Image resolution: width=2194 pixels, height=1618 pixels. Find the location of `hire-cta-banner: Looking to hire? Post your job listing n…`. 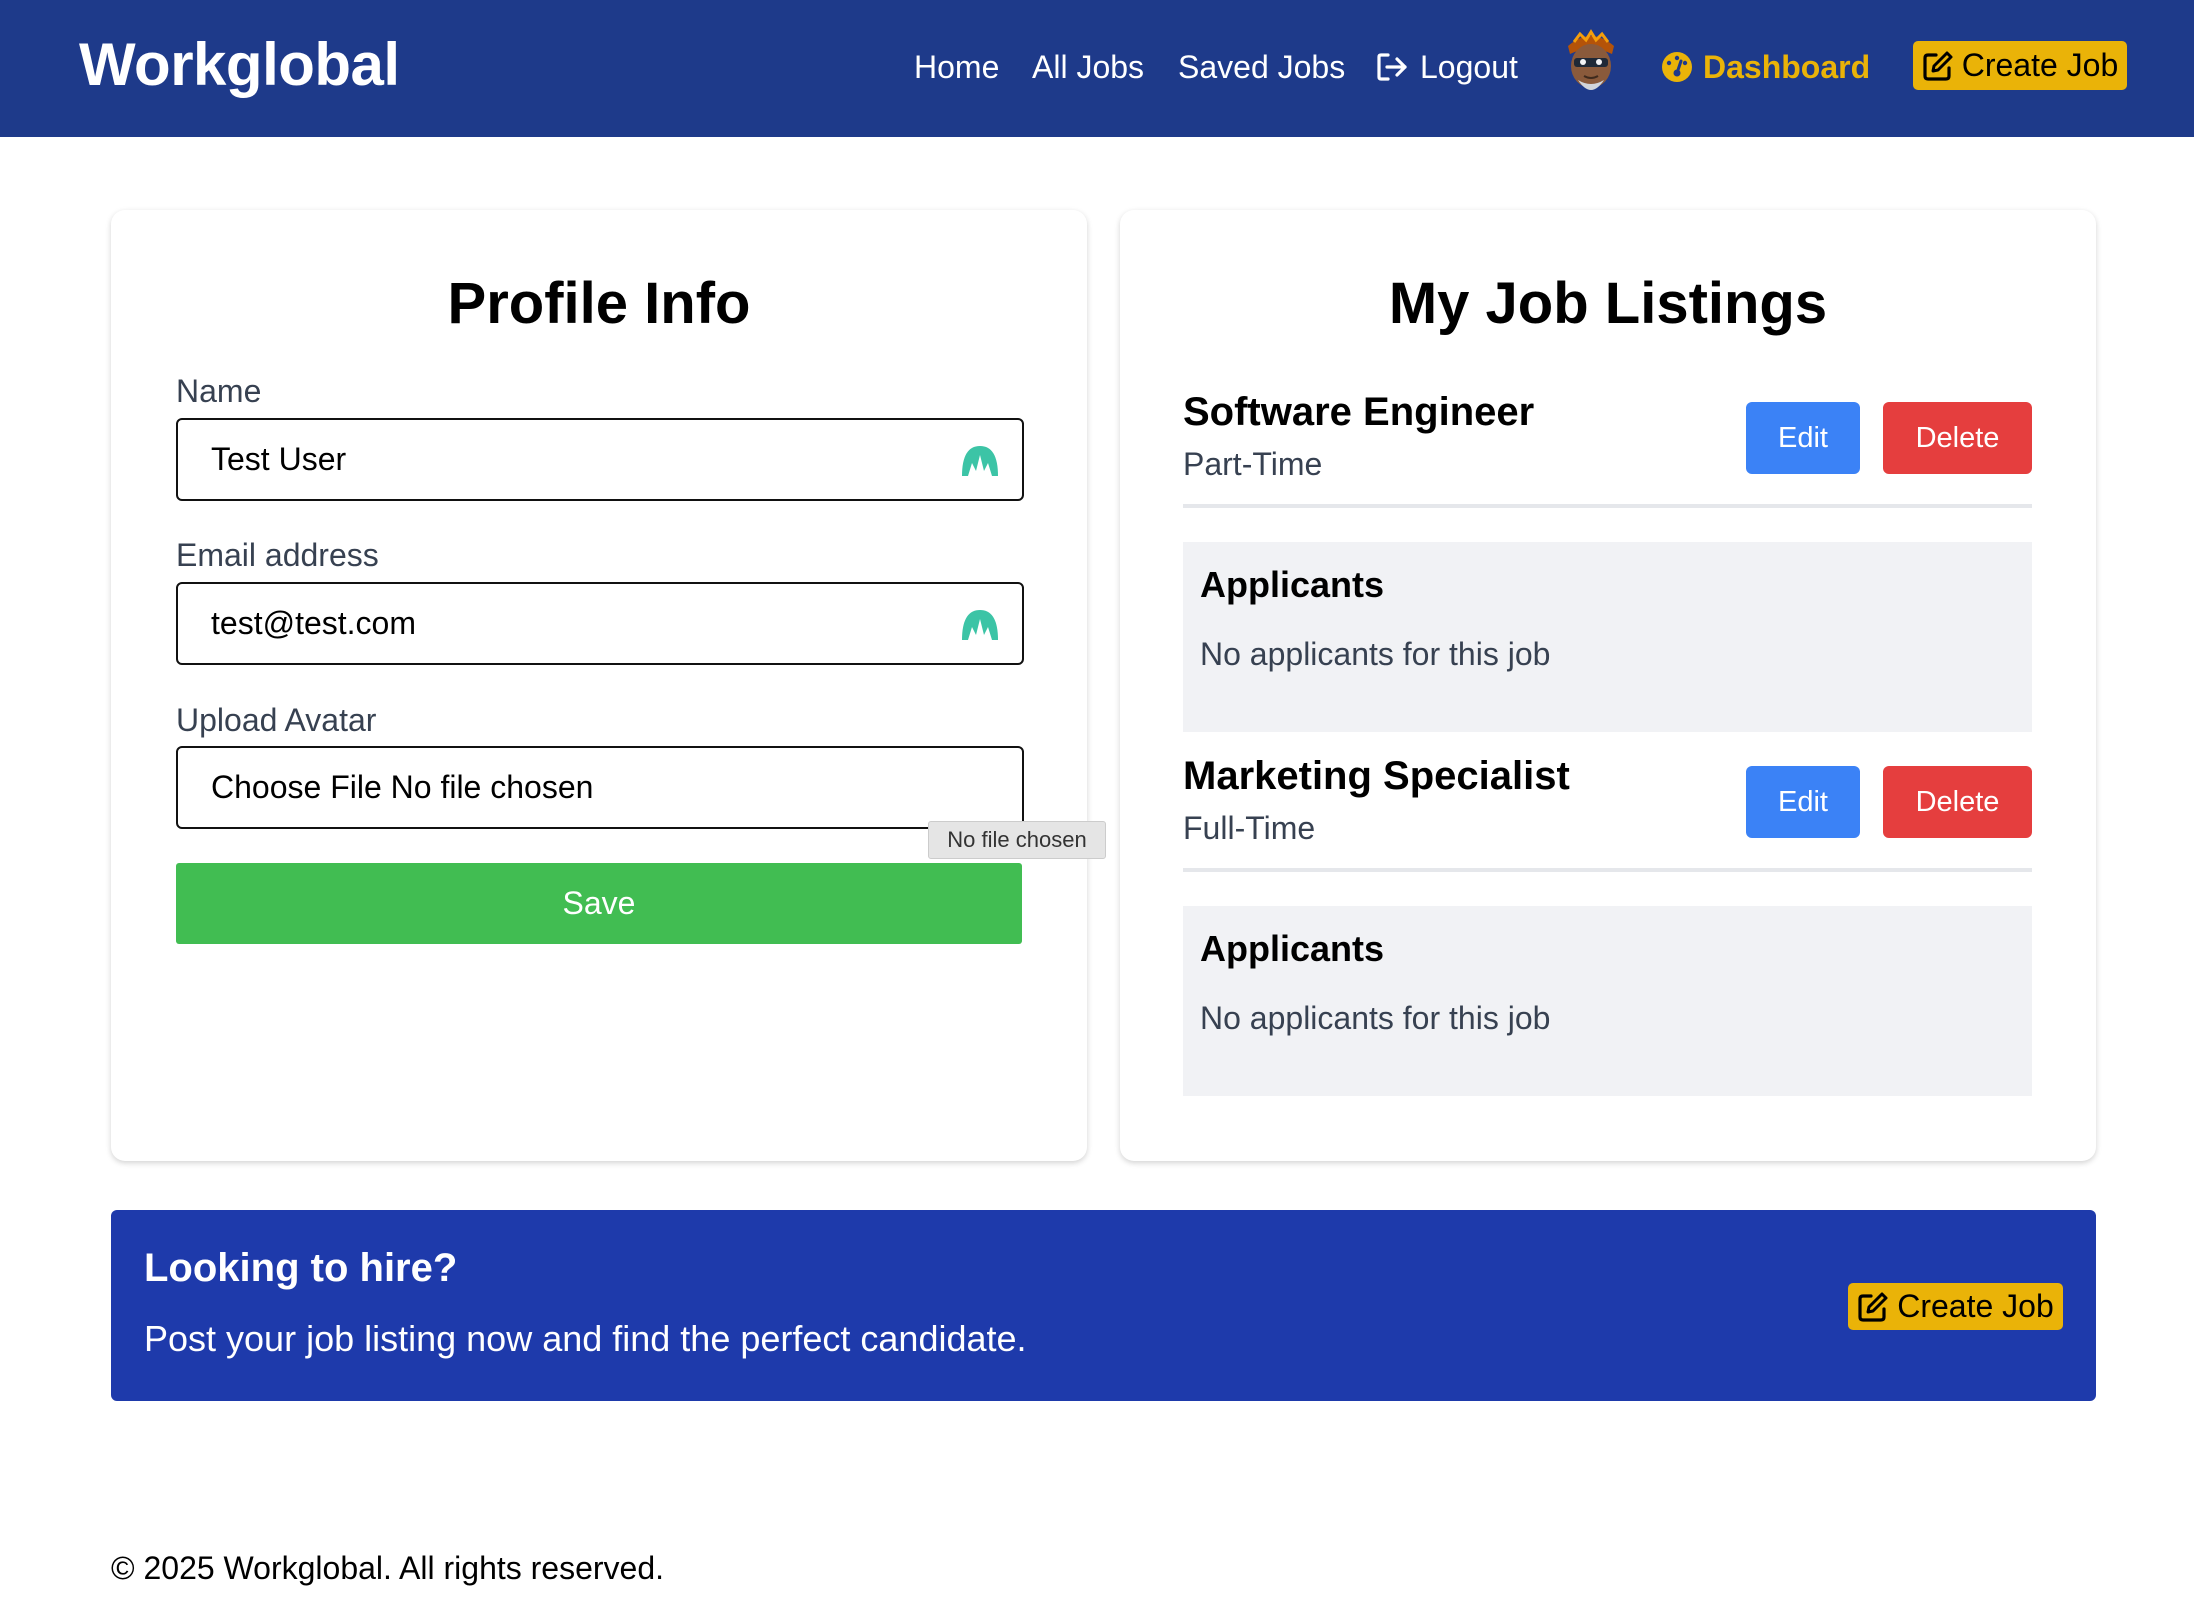

hire-cta-banner: Looking to hire? Post your job listing n… is located at coordinates (1103, 1305).